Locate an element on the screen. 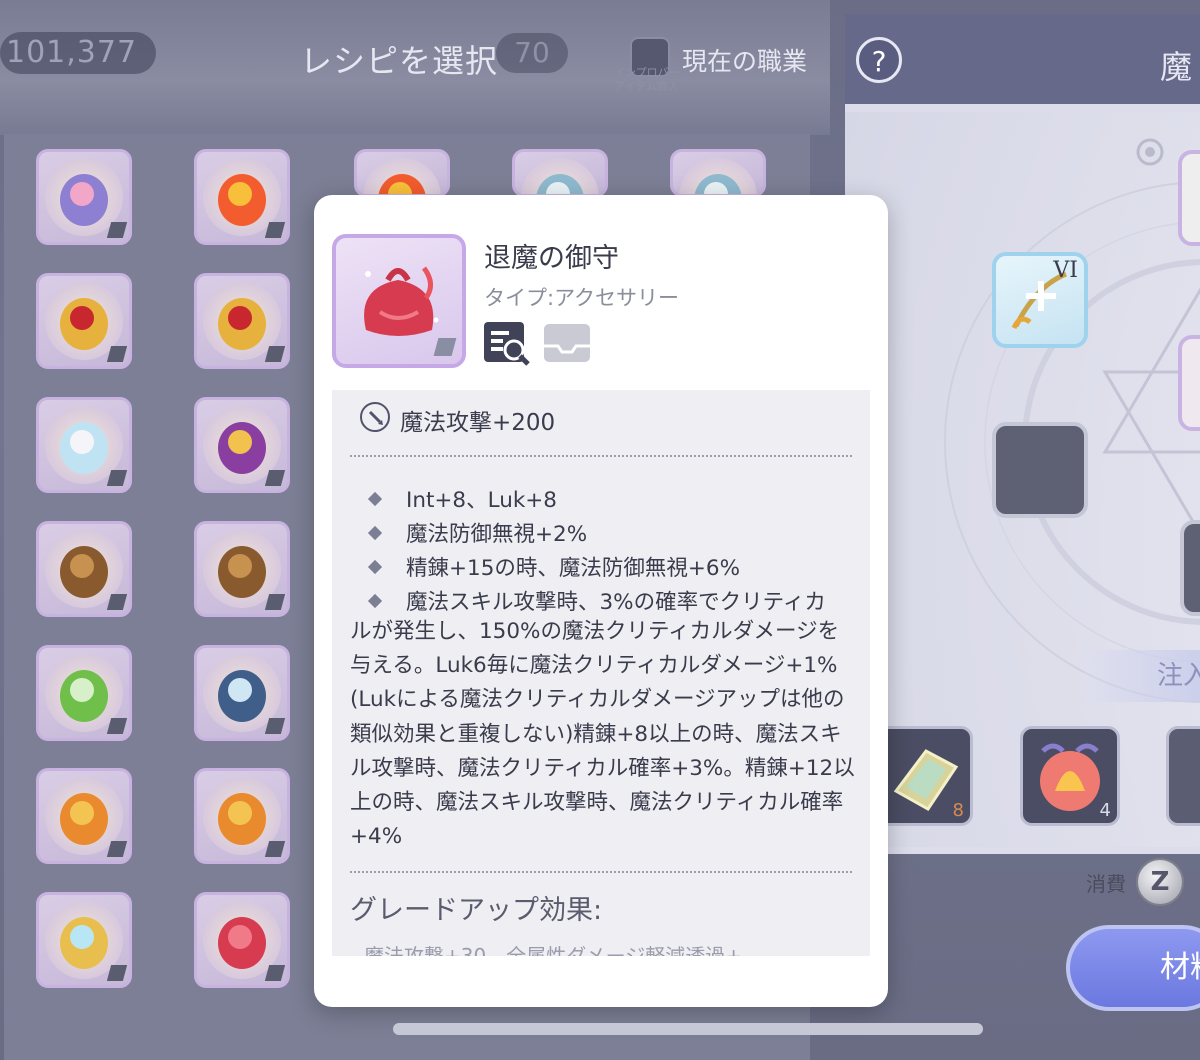 This screenshot has height=1060, width=1200. grade-up-effect: 魔法攻撃+30、全属性ダメージ軽減透過+ is located at coordinates (553, 950).